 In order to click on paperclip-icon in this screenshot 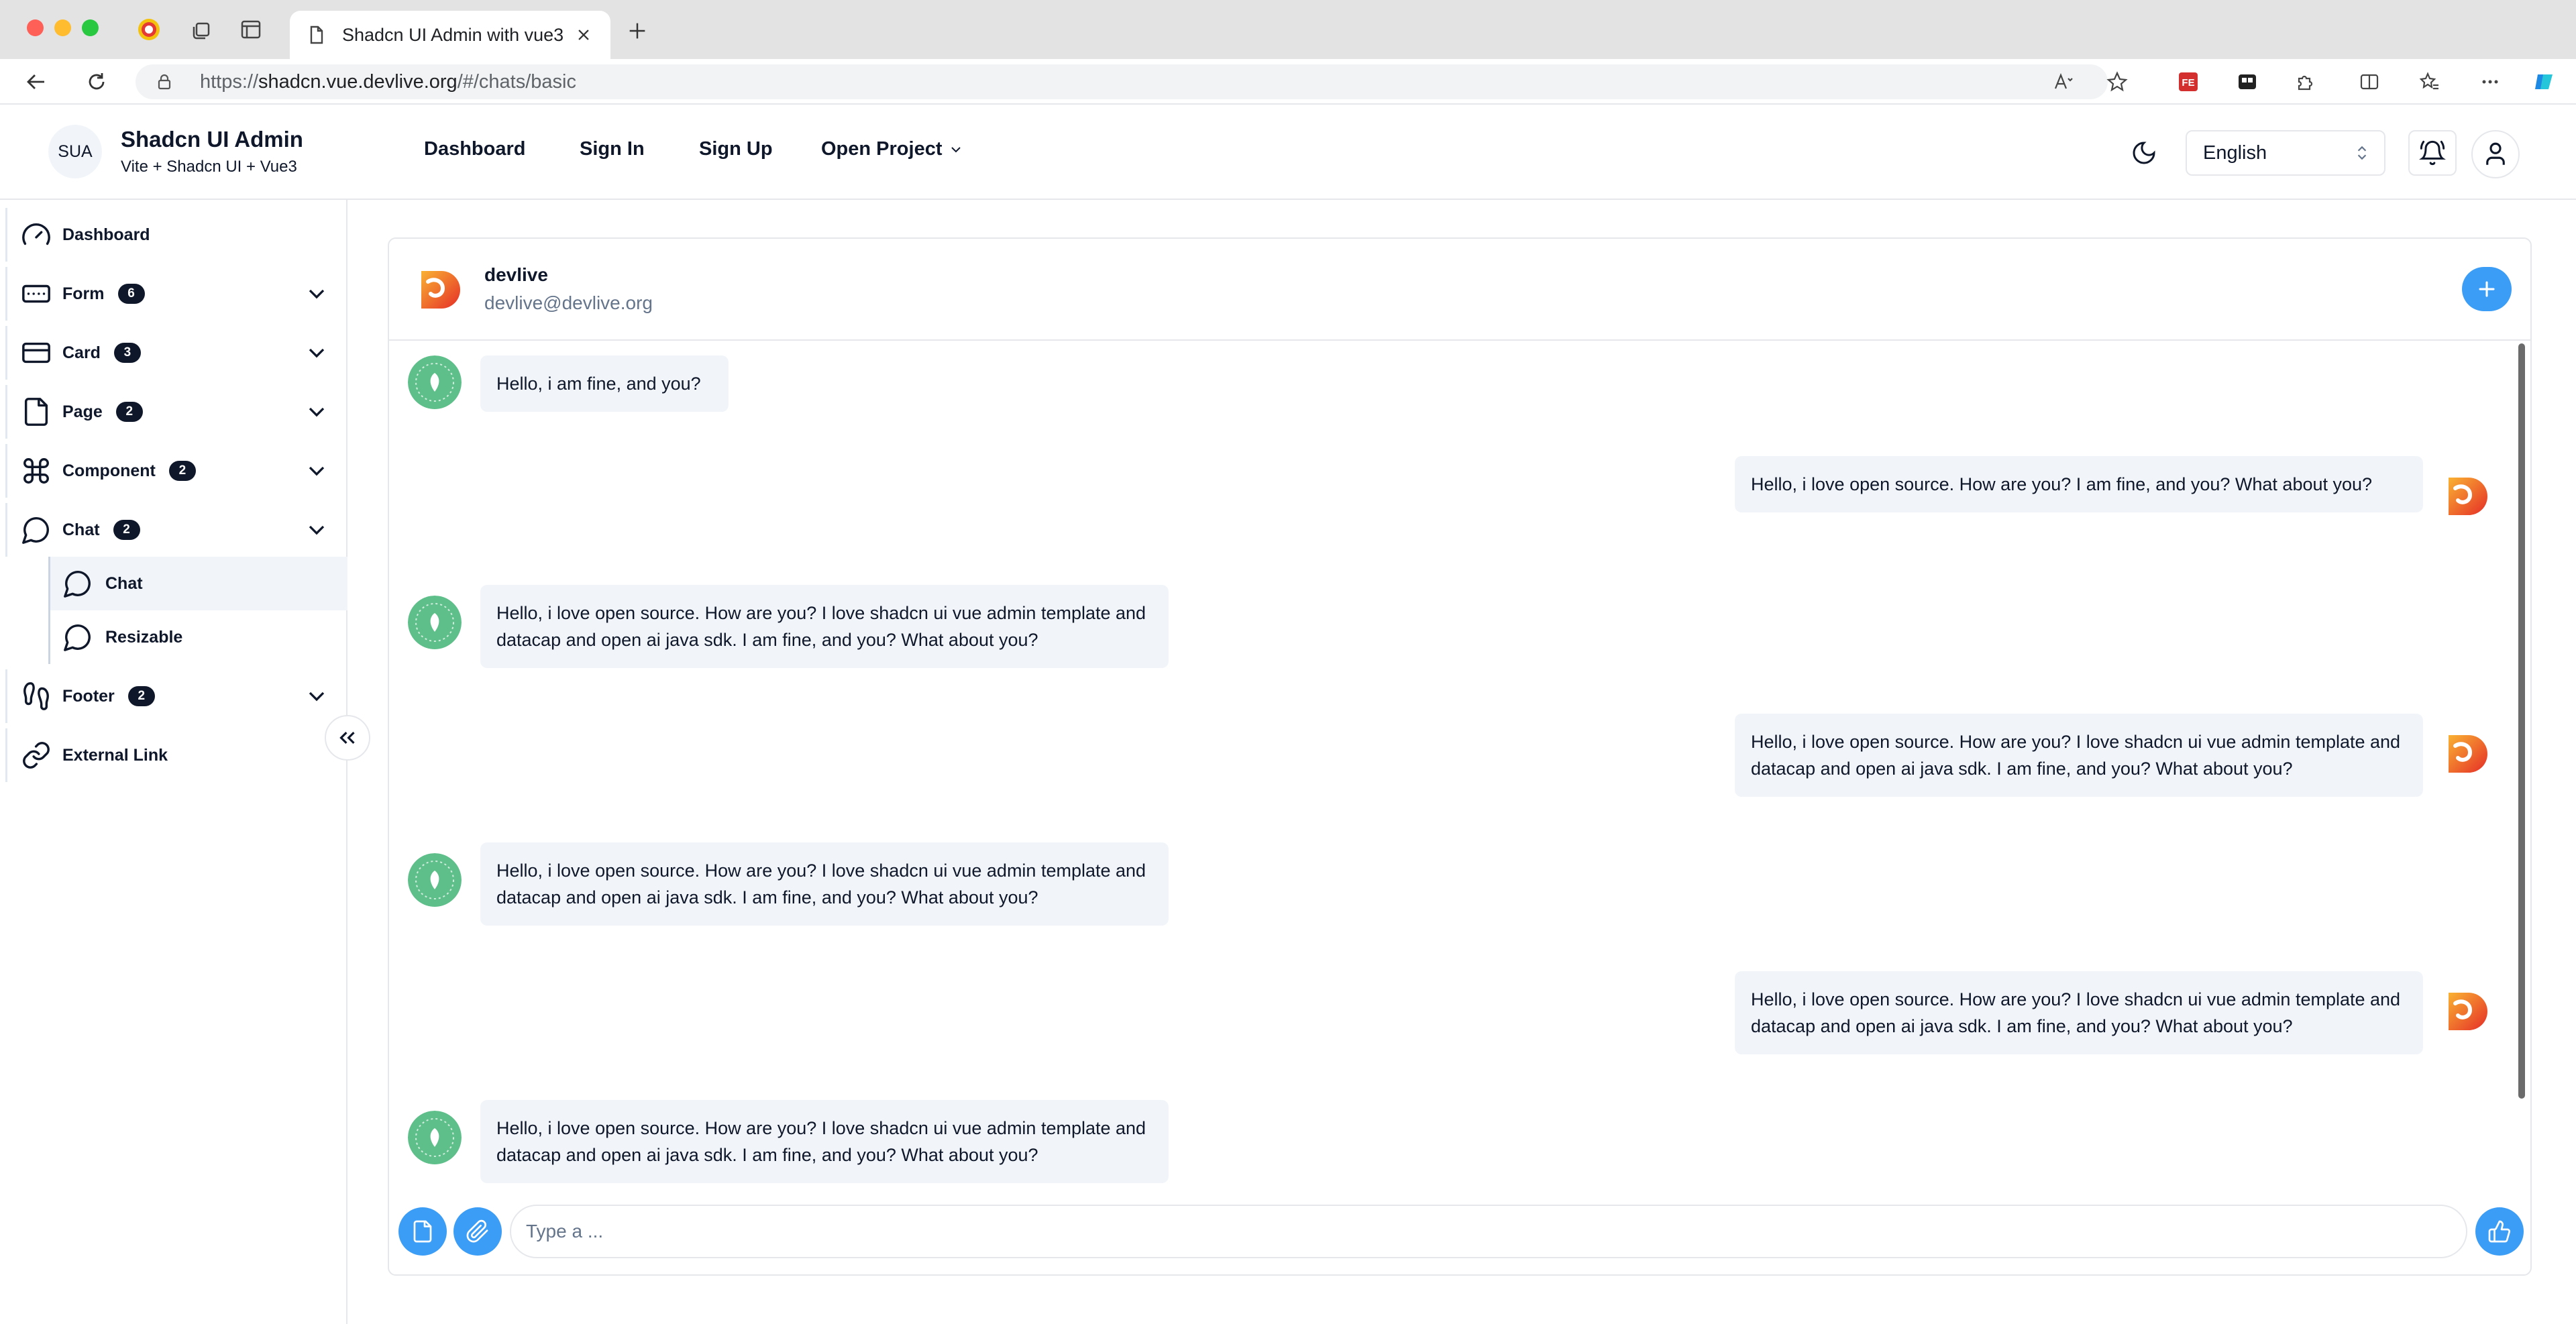, I will do `click(477, 1231)`.